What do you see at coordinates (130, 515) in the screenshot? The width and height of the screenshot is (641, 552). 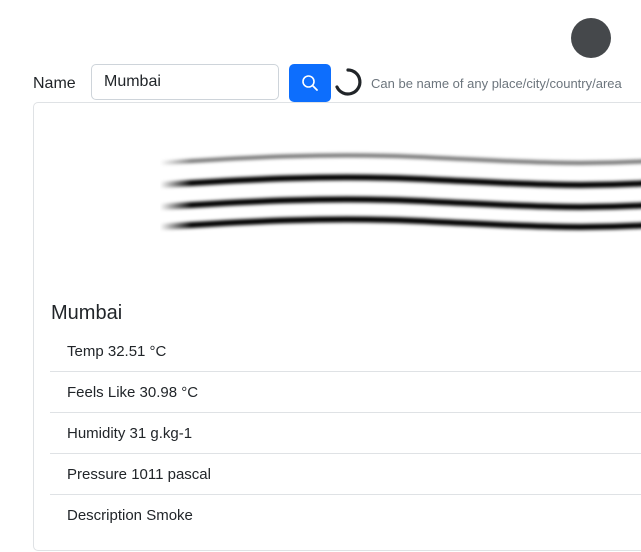 I see `description-item: Description Smoke` at bounding box center [130, 515].